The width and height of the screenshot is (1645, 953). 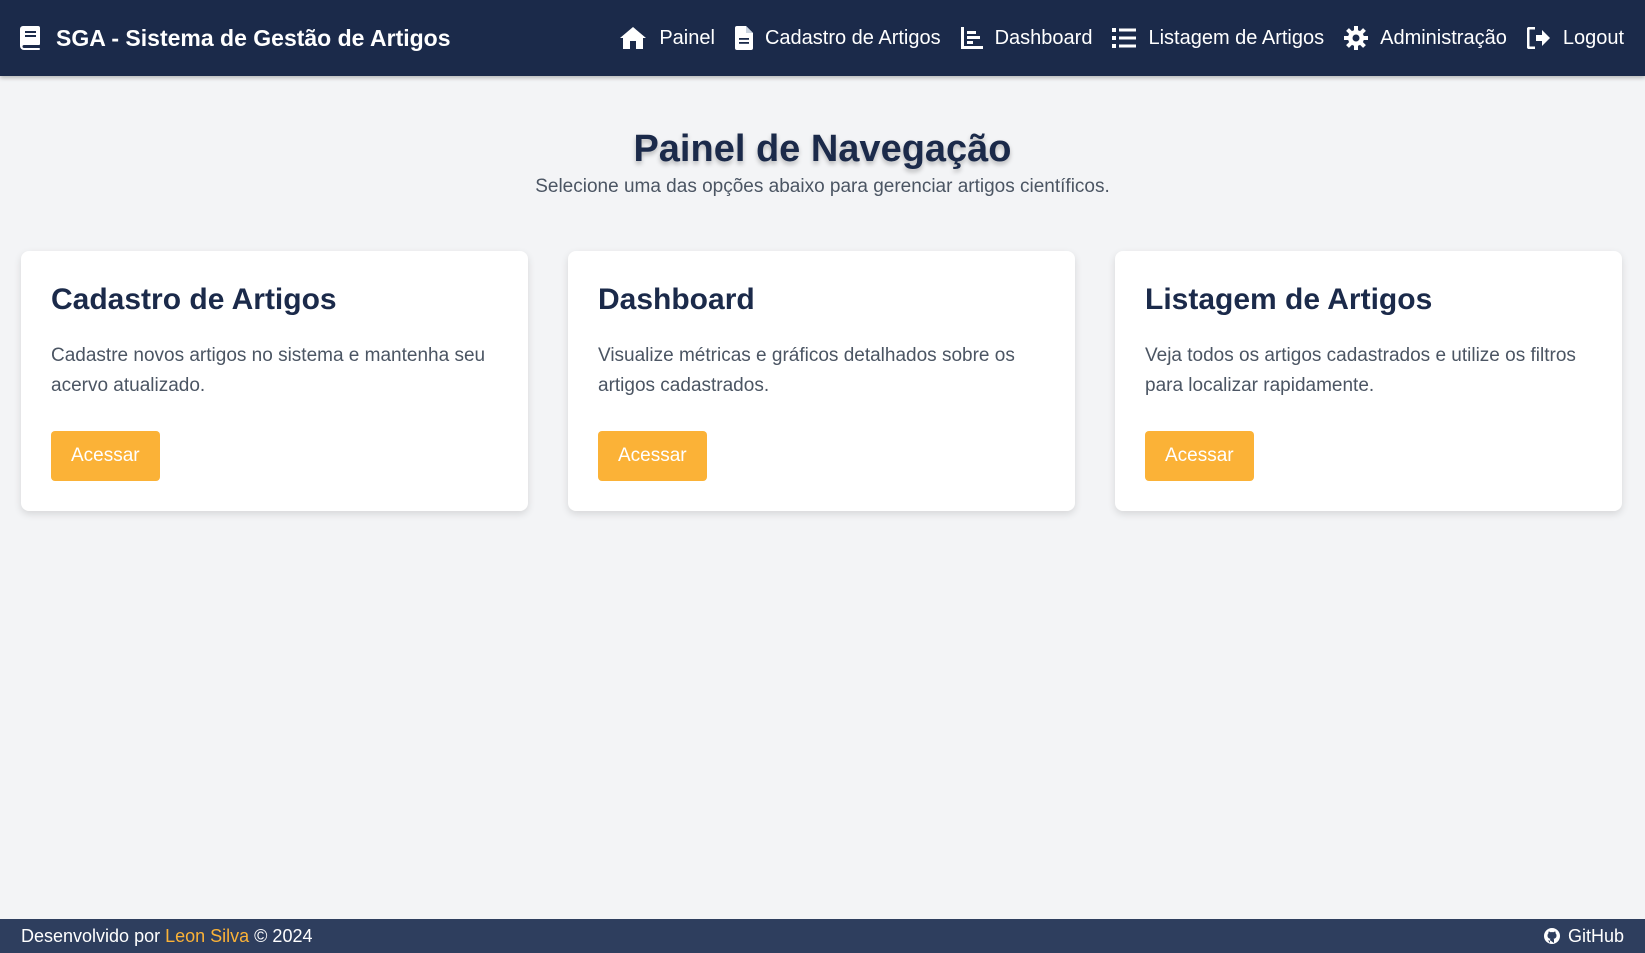 I want to click on brand: SGA - Sistema de Gestão de Artigos, so click(x=235, y=38).